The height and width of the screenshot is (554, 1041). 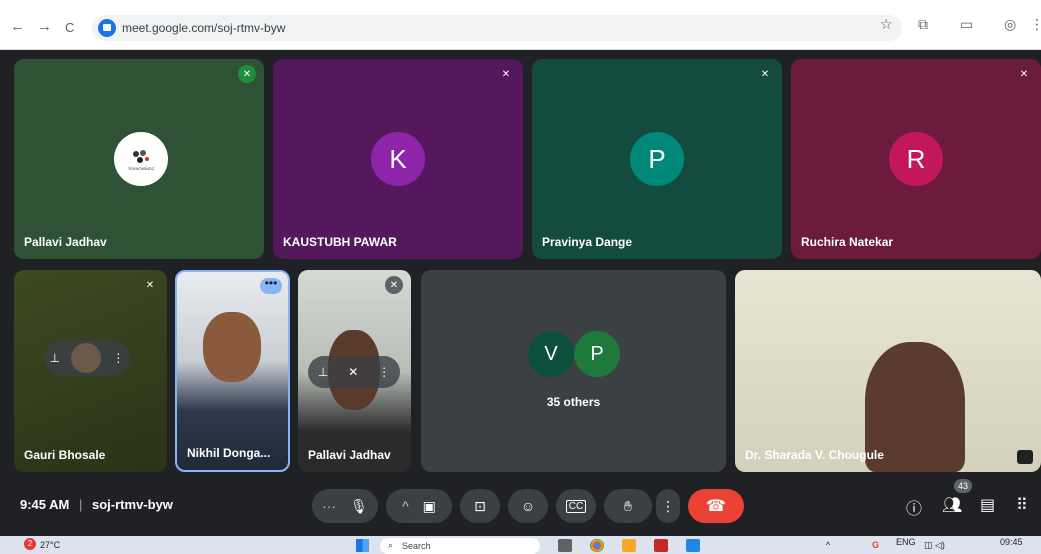 What do you see at coordinates (405, 506) in the screenshot?
I see `chevron-up-icon: ^` at bounding box center [405, 506].